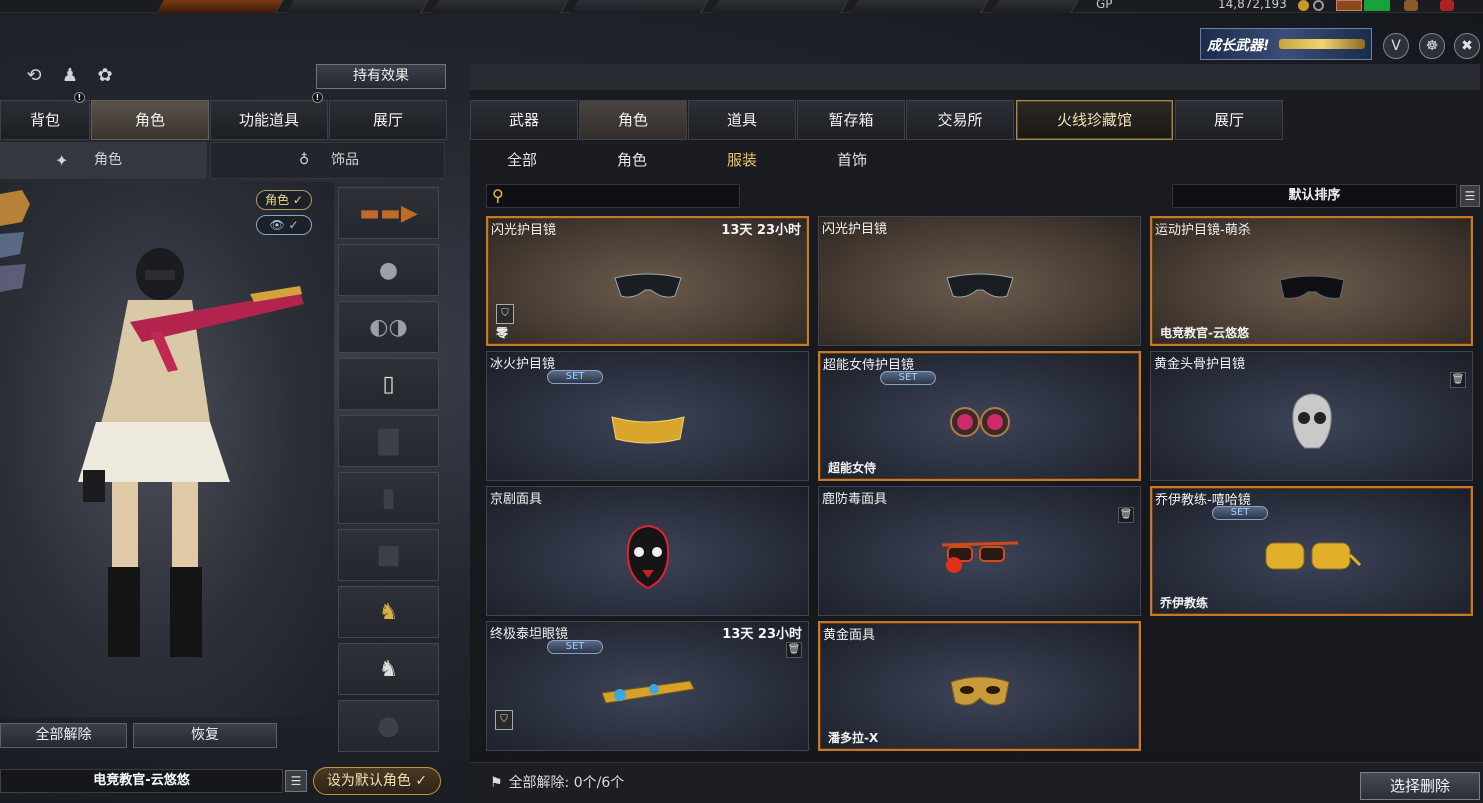 Image resolution: width=1483 pixels, height=803 pixels. Describe the element at coordinates (70, 76) in the screenshot. I see `character-swap-icon: ♟` at that location.